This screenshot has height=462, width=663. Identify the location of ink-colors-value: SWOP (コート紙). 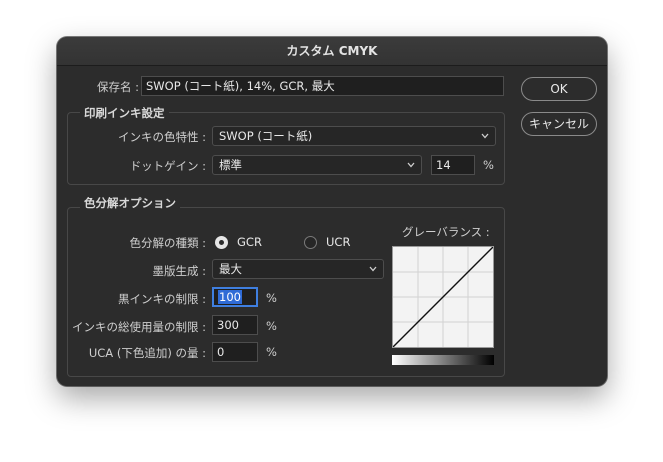
(266, 136).